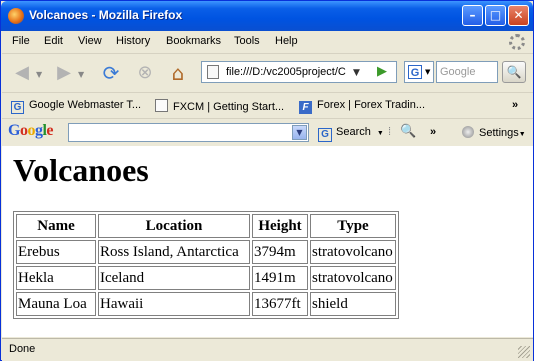 The image size is (534, 361). What do you see at coordinates (356, 73) in the screenshot?
I see `url-dropdown-icon: ▼` at bounding box center [356, 73].